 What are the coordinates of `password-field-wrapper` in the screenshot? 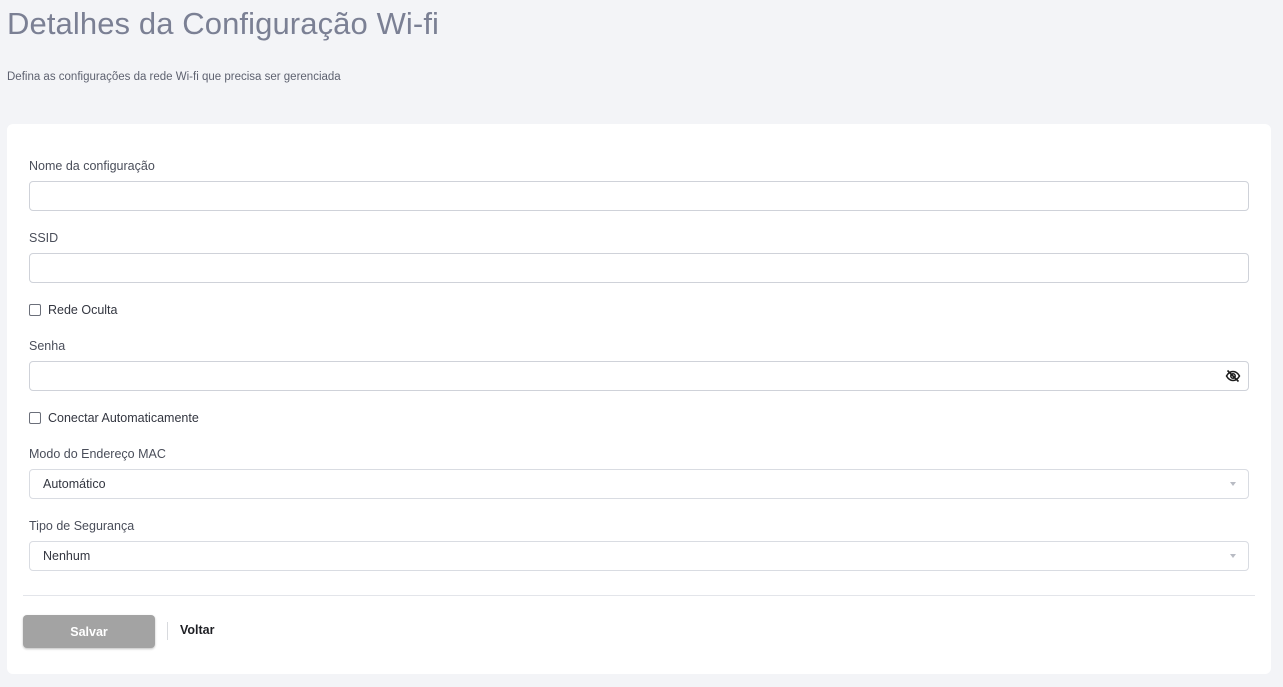 It's located at (639, 376).